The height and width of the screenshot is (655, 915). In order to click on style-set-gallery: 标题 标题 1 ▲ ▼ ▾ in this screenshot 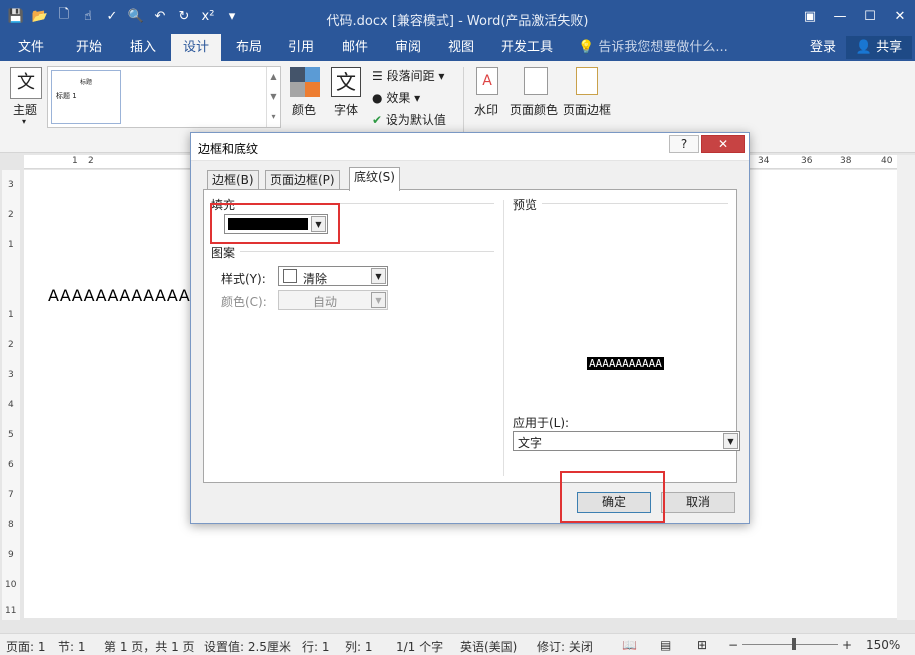, I will do `click(164, 97)`.